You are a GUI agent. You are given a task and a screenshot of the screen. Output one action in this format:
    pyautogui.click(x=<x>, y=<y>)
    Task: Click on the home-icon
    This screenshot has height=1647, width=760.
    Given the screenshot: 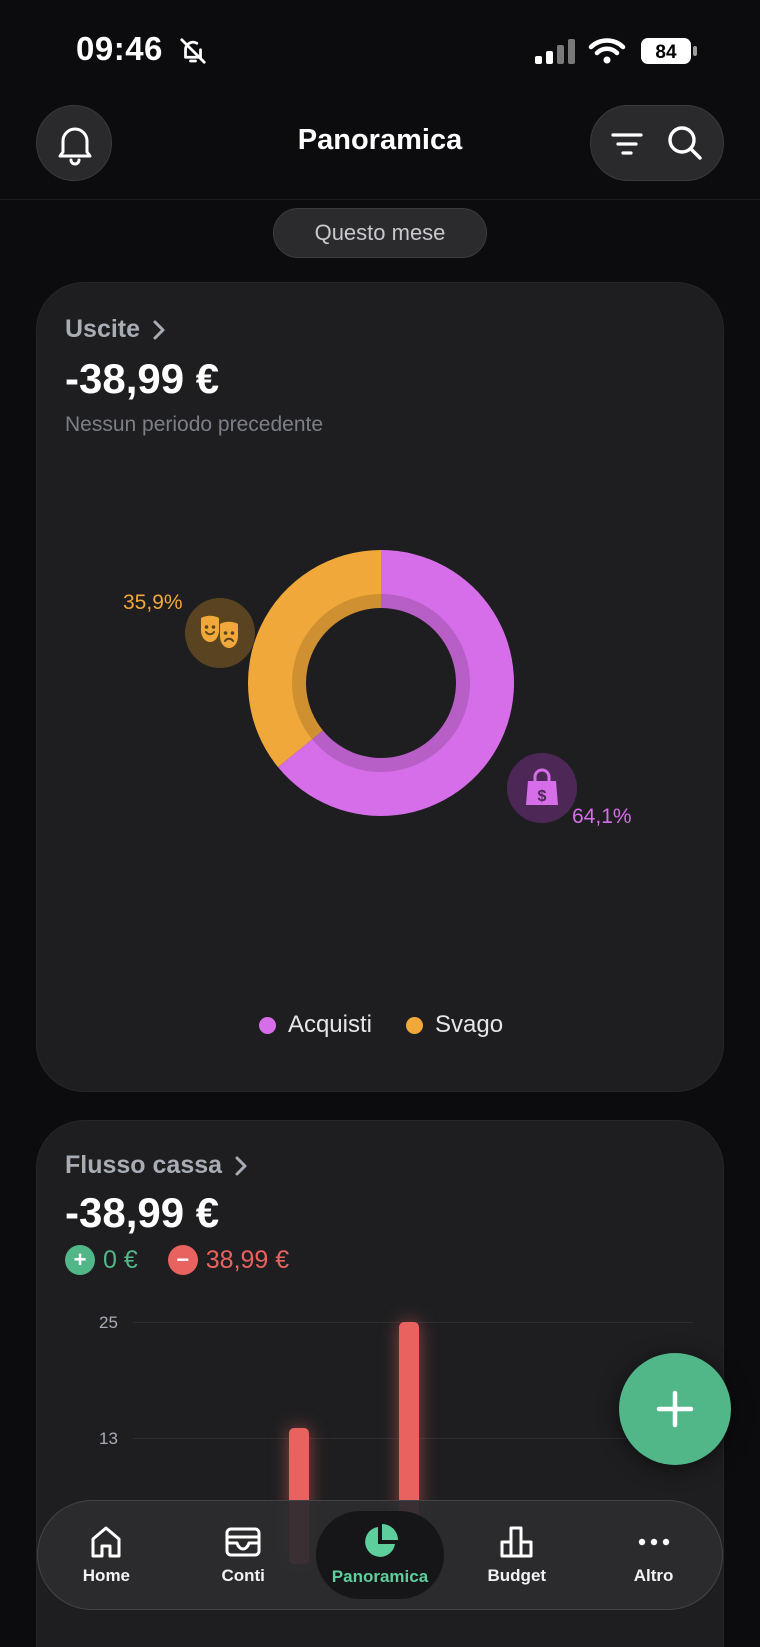 What is the action you would take?
    pyautogui.click(x=106, y=1542)
    